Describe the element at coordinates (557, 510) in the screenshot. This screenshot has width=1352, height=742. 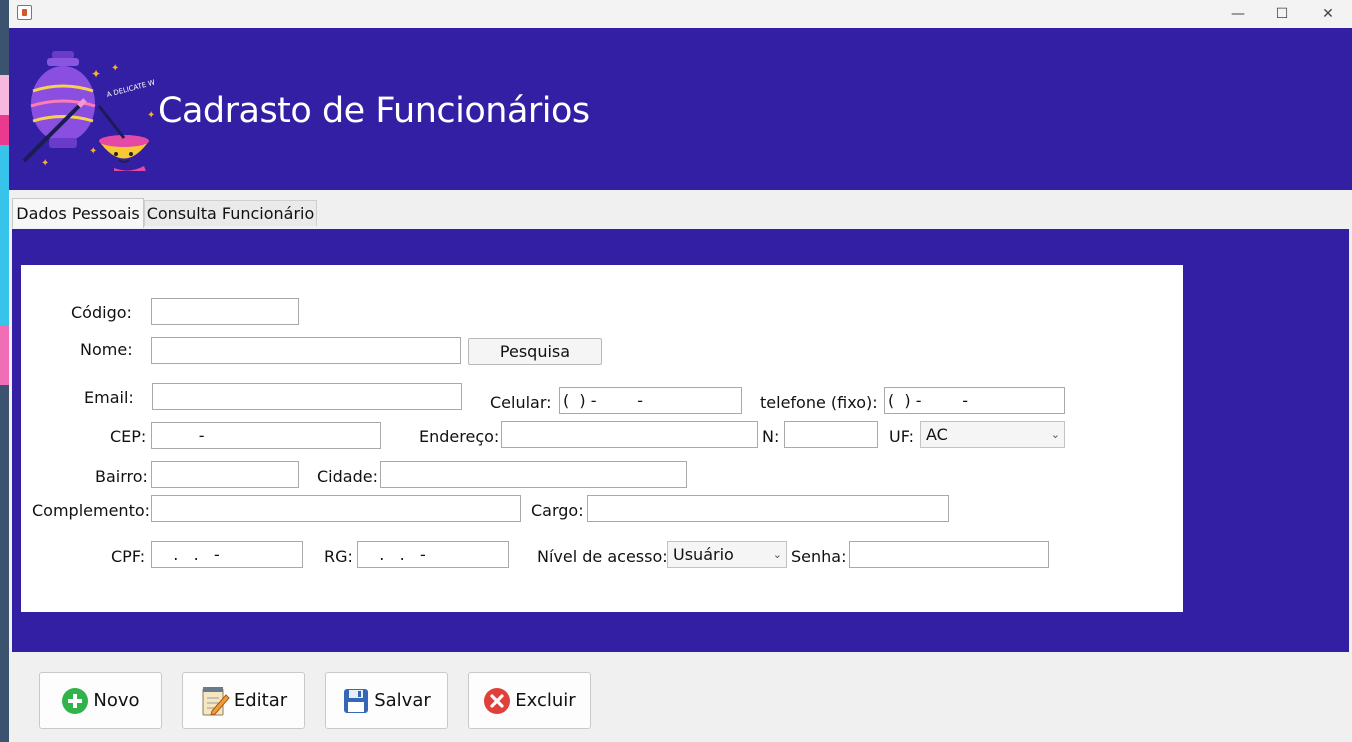
I see `cargo-label: Cargo:` at that location.